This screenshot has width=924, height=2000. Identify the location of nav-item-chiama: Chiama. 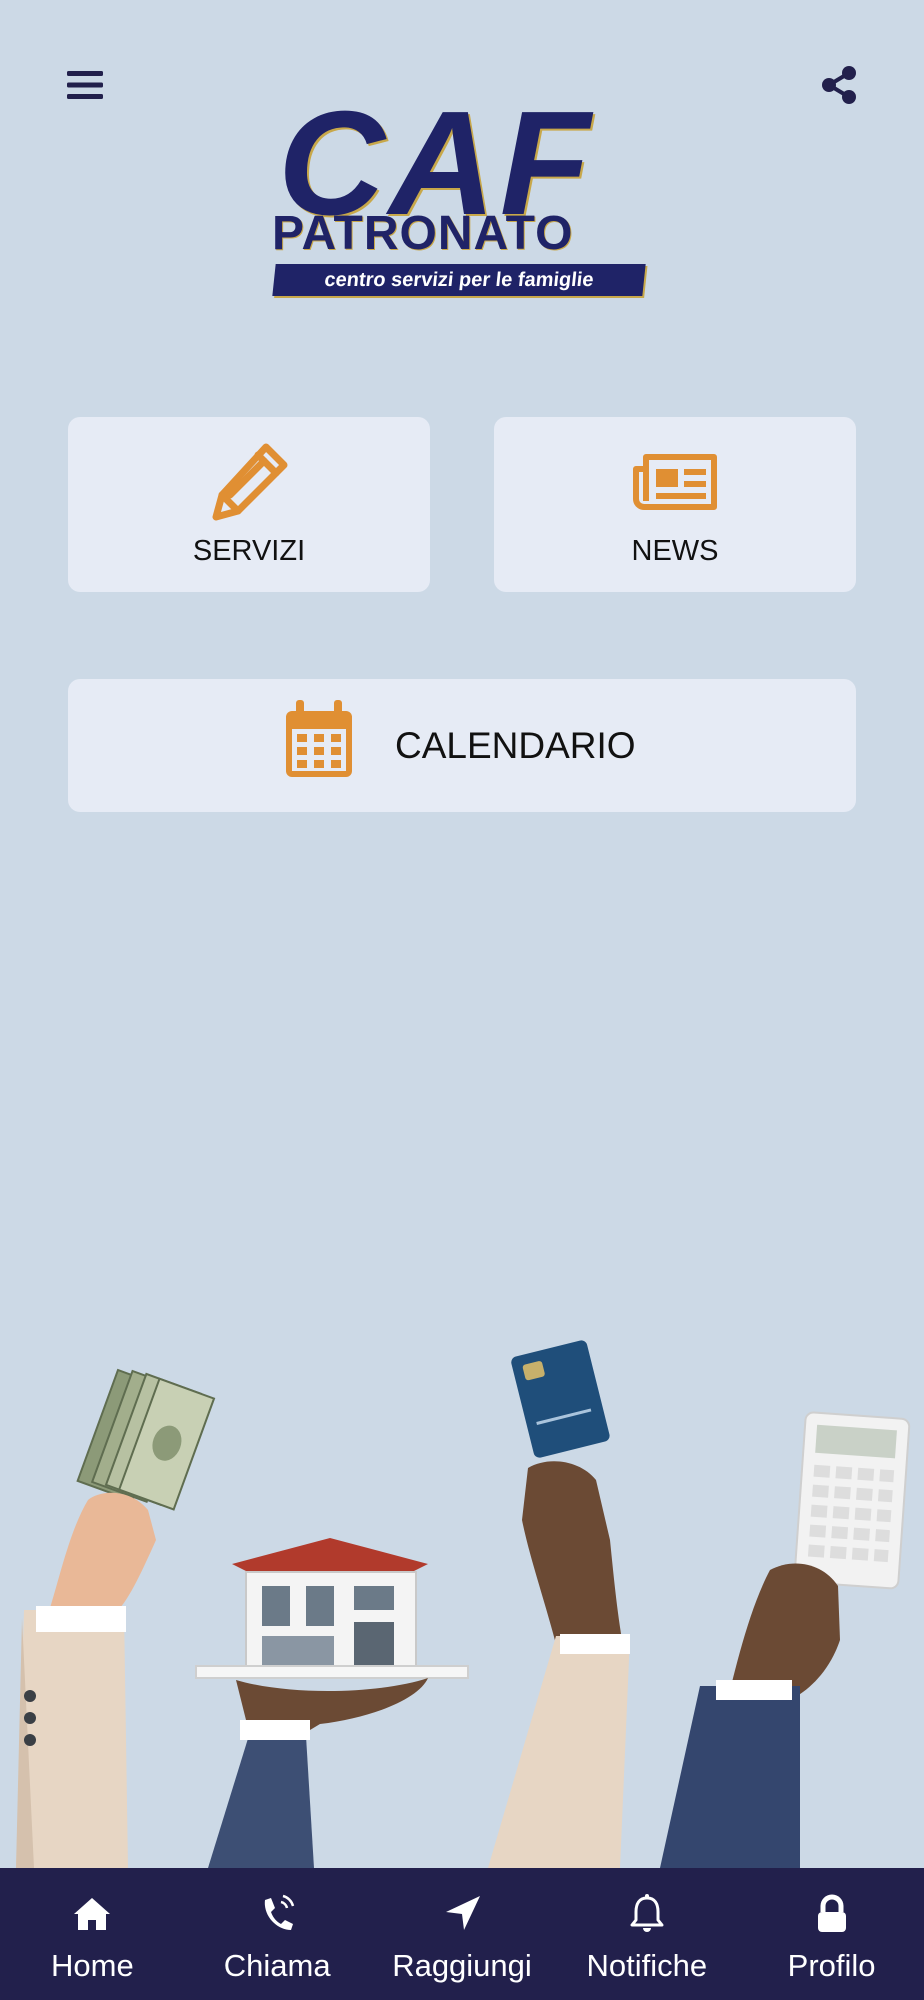
(277, 1934).